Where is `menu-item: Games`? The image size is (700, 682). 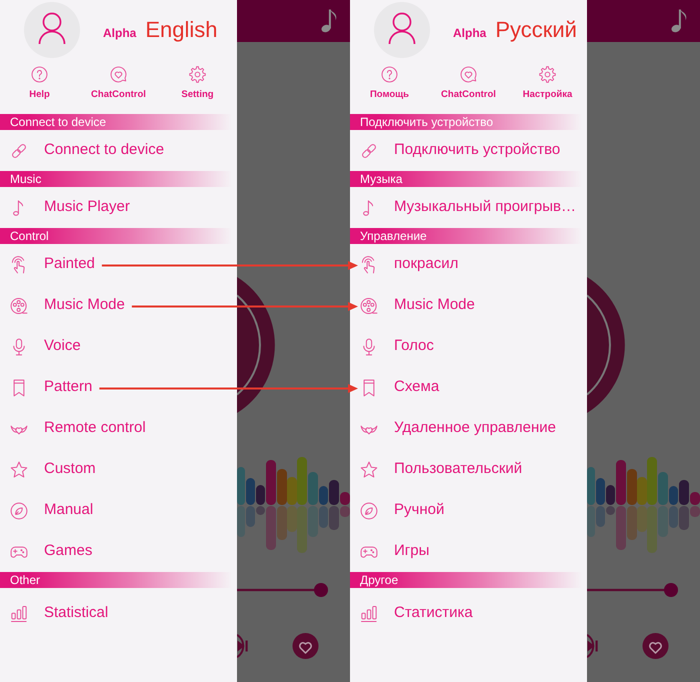
menu-item: Games is located at coordinates (118, 551).